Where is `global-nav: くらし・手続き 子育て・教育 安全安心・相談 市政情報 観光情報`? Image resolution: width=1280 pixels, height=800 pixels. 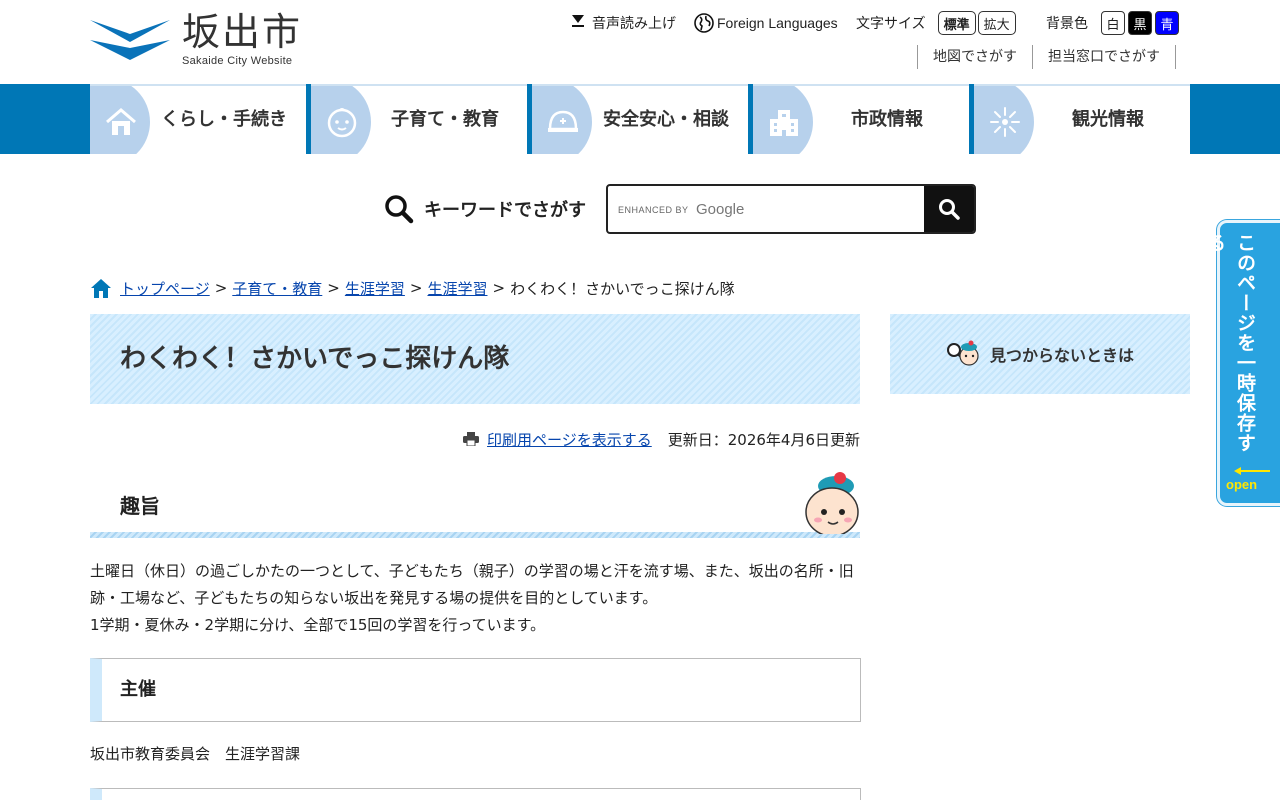 global-nav: くらし・手続き 子育て・教育 安全安心・相談 市政情報 観光情報 is located at coordinates (640, 119).